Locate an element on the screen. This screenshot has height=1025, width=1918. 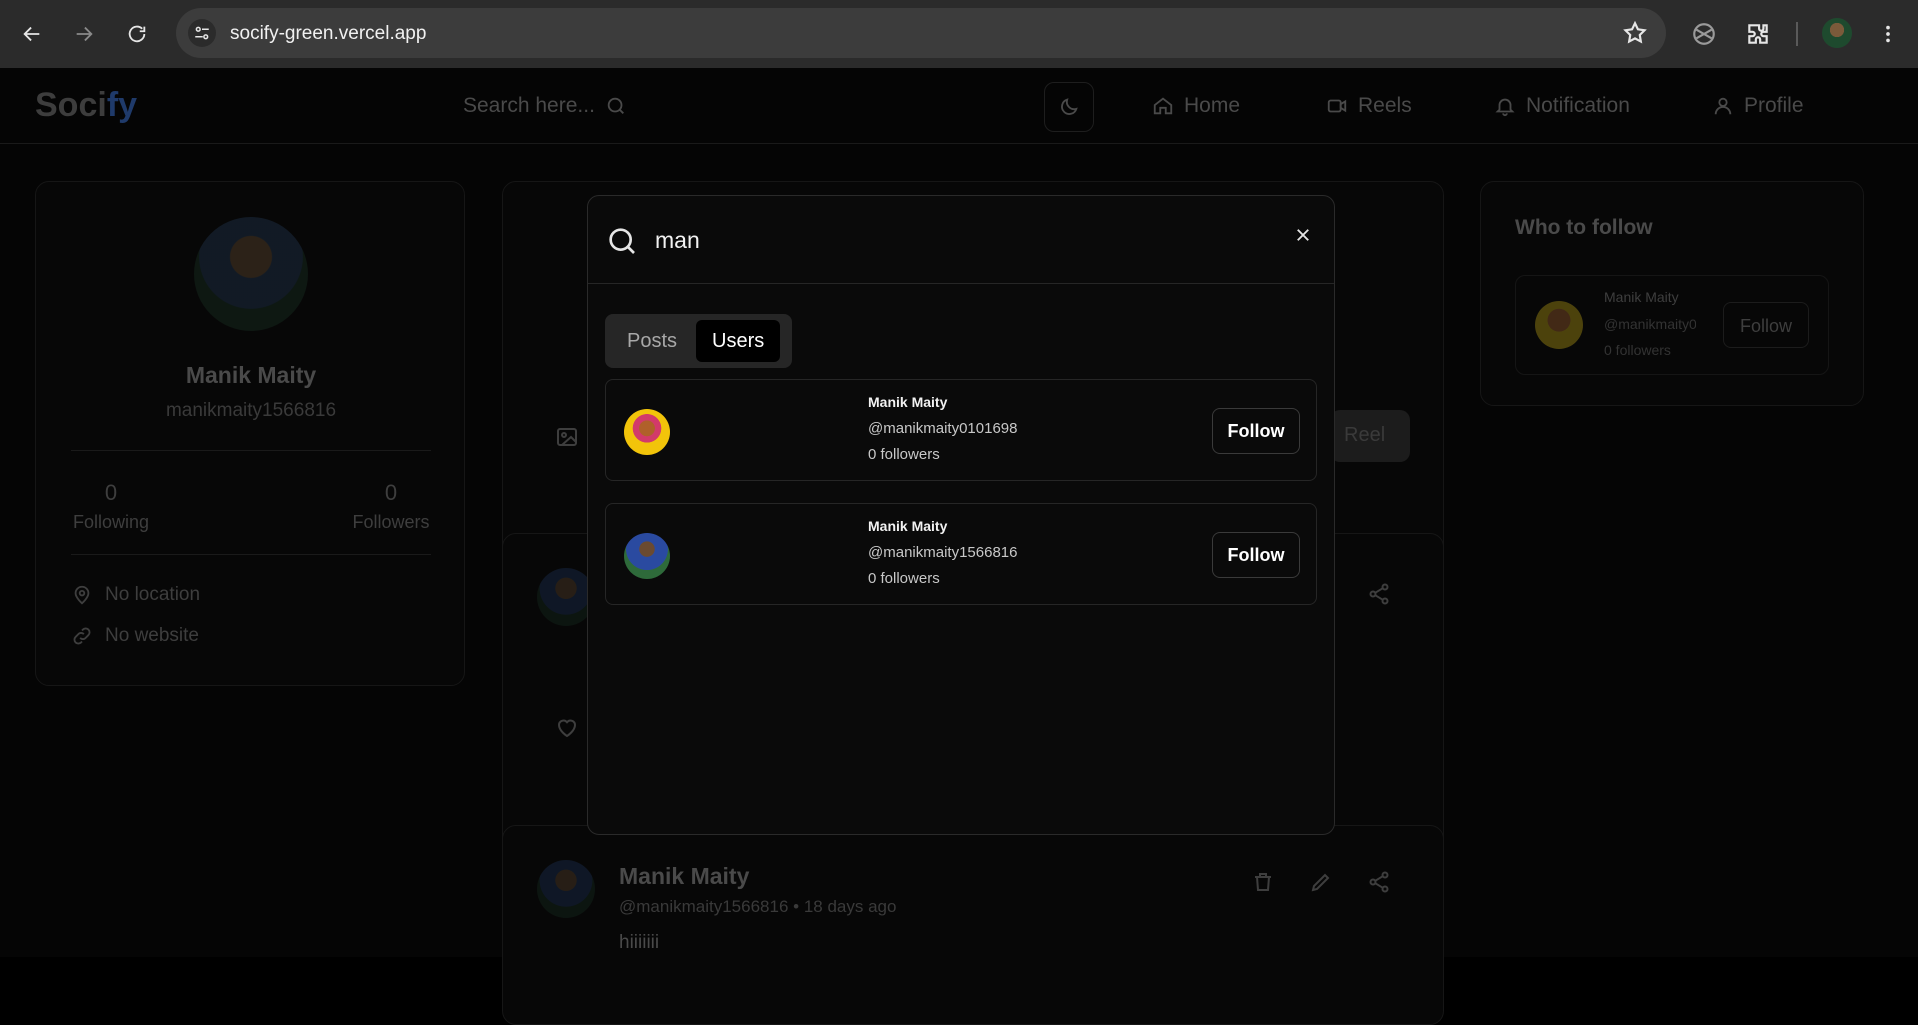
search-modal-header is located at coordinates (961, 240).